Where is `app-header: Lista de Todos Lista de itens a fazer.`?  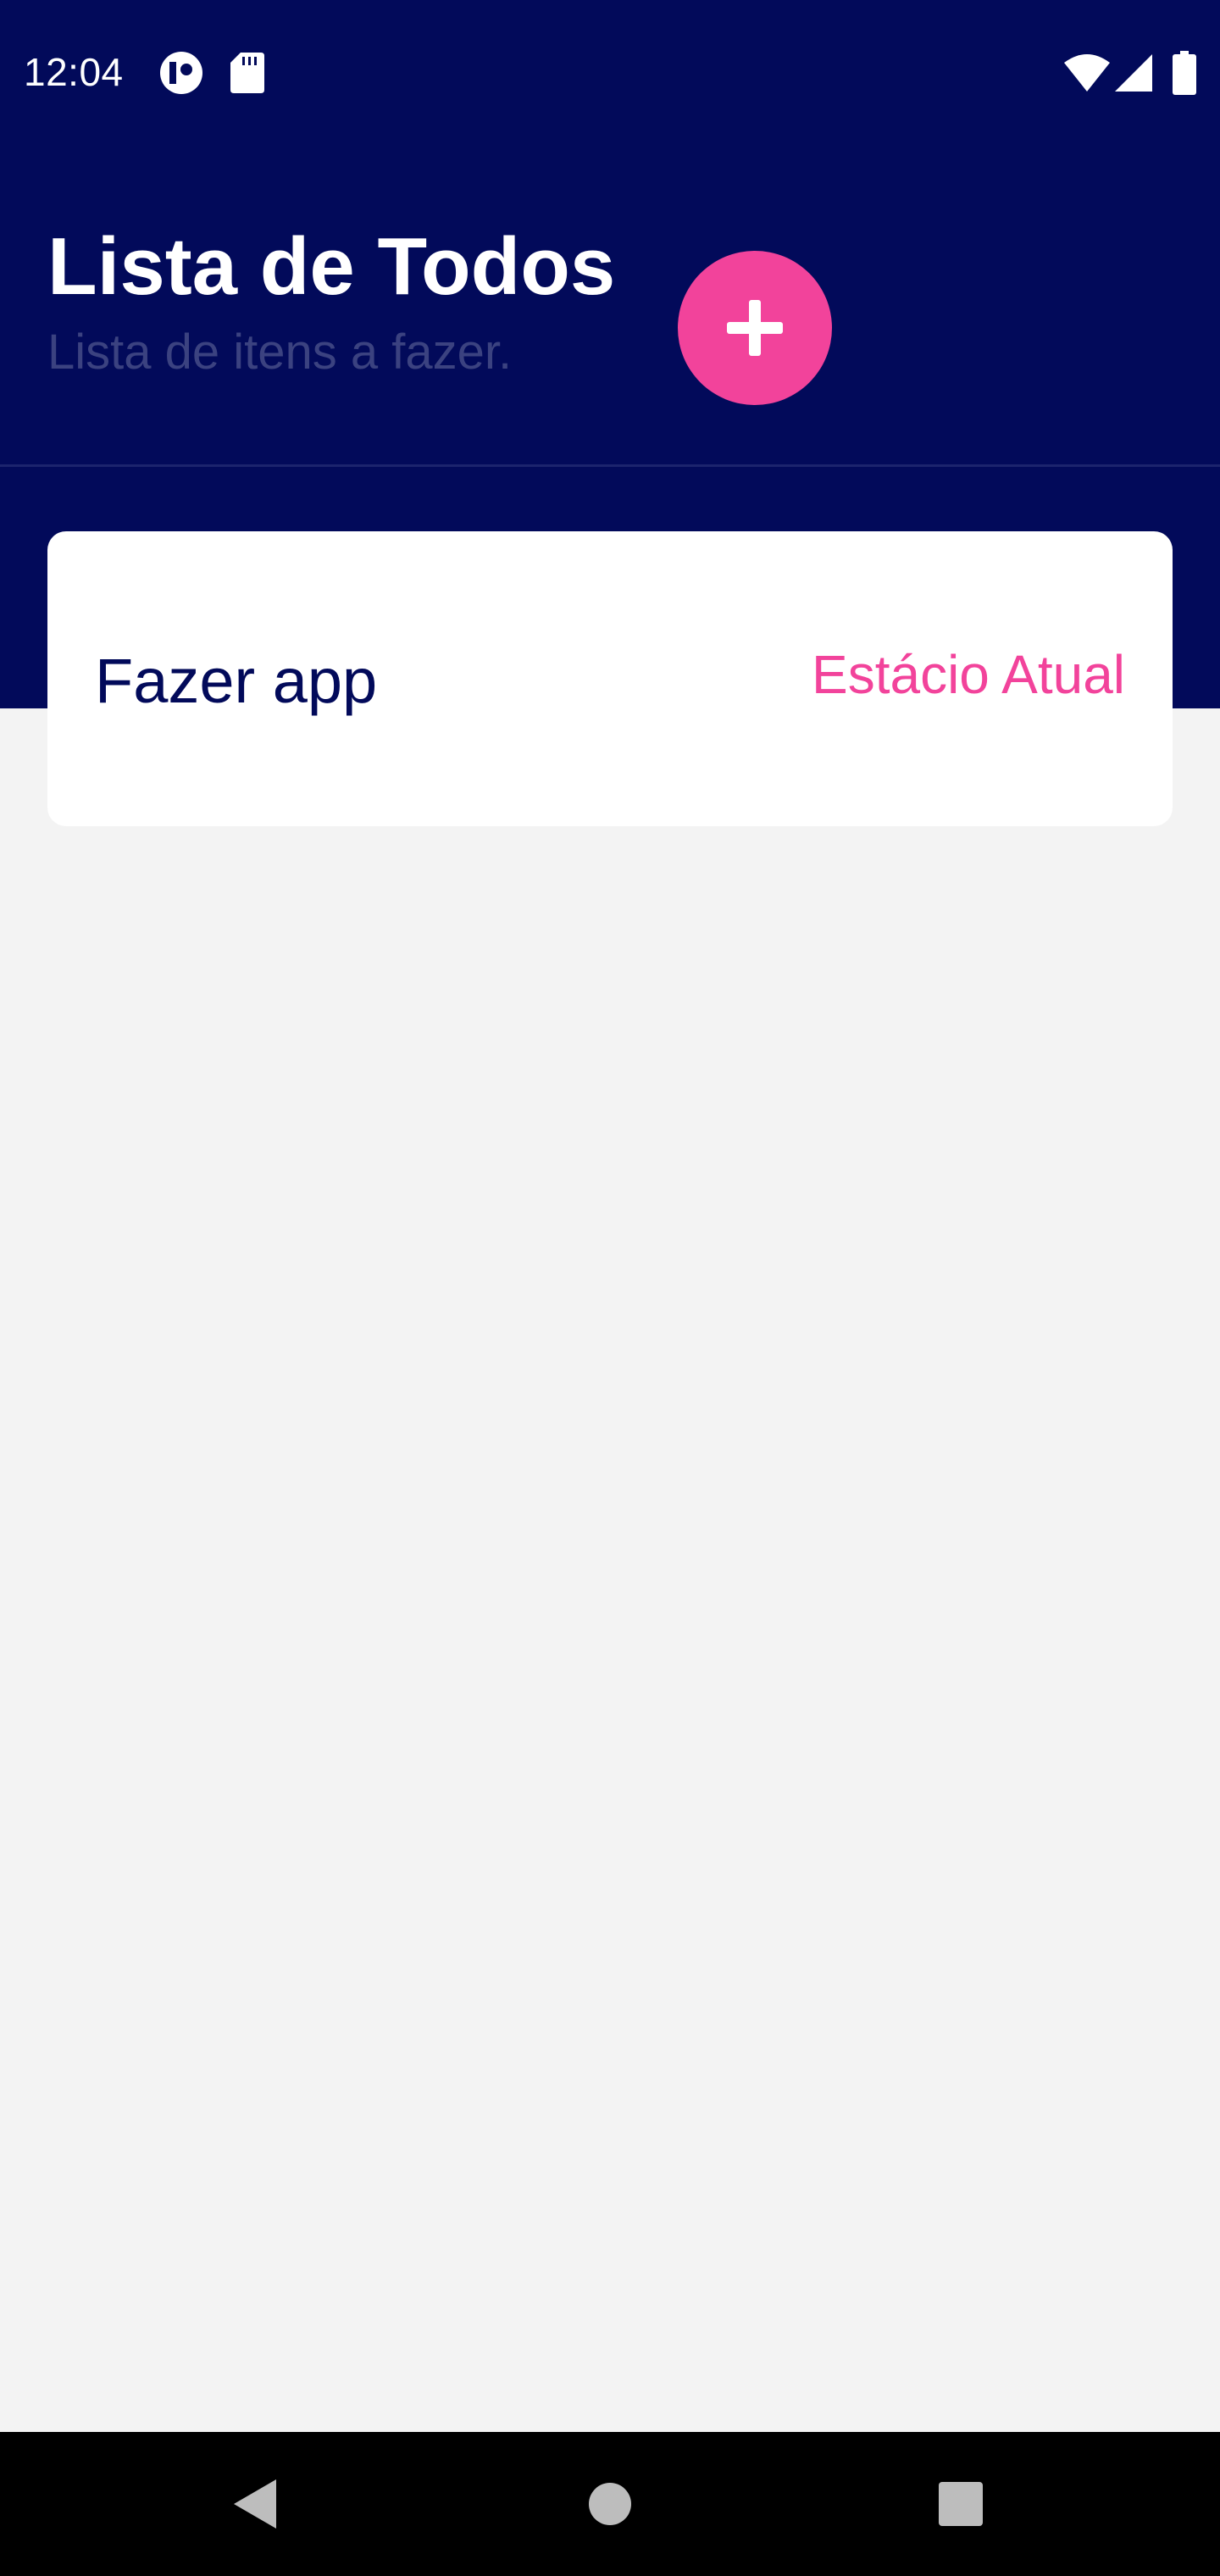
app-header: Lista de Todos Lista de itens a fazer. is located at coordinates (610, 304).